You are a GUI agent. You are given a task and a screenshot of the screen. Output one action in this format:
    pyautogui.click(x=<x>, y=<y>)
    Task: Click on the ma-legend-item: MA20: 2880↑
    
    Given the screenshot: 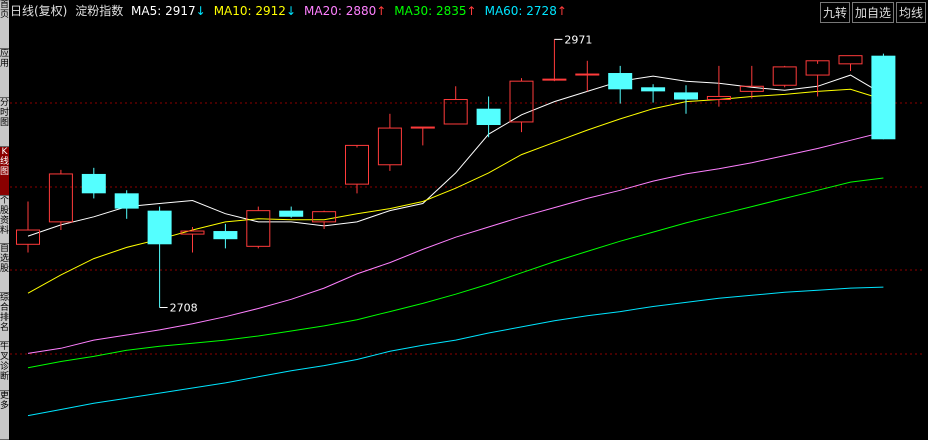 What is the action you would take?
    pyautogui.click(x=347, y=11)
    